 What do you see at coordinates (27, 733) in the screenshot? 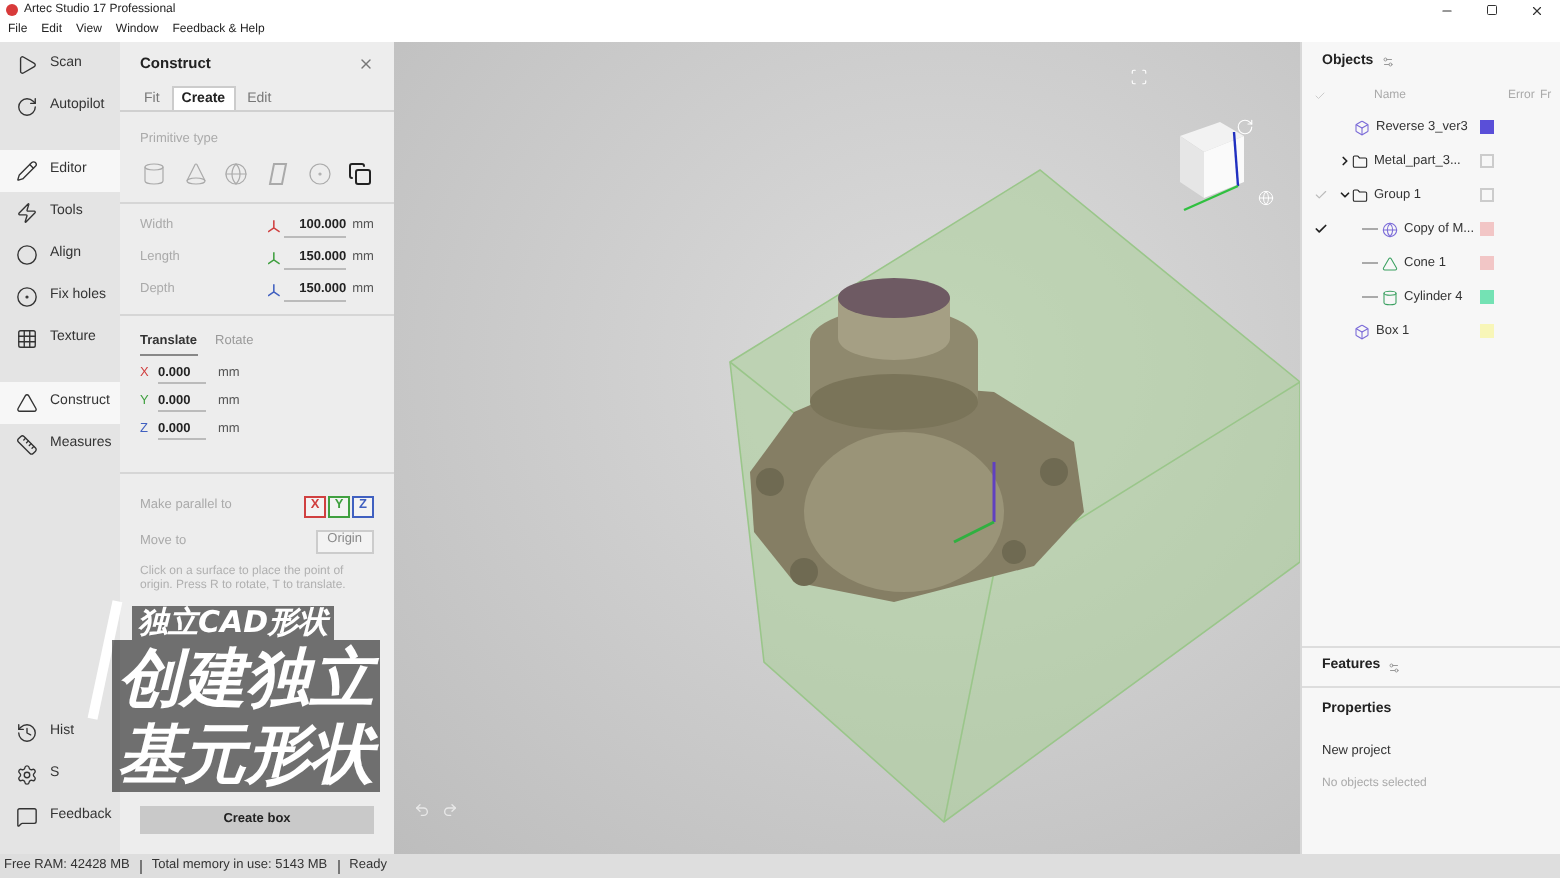
I see `history-icon` at bounding box center [27, 733].